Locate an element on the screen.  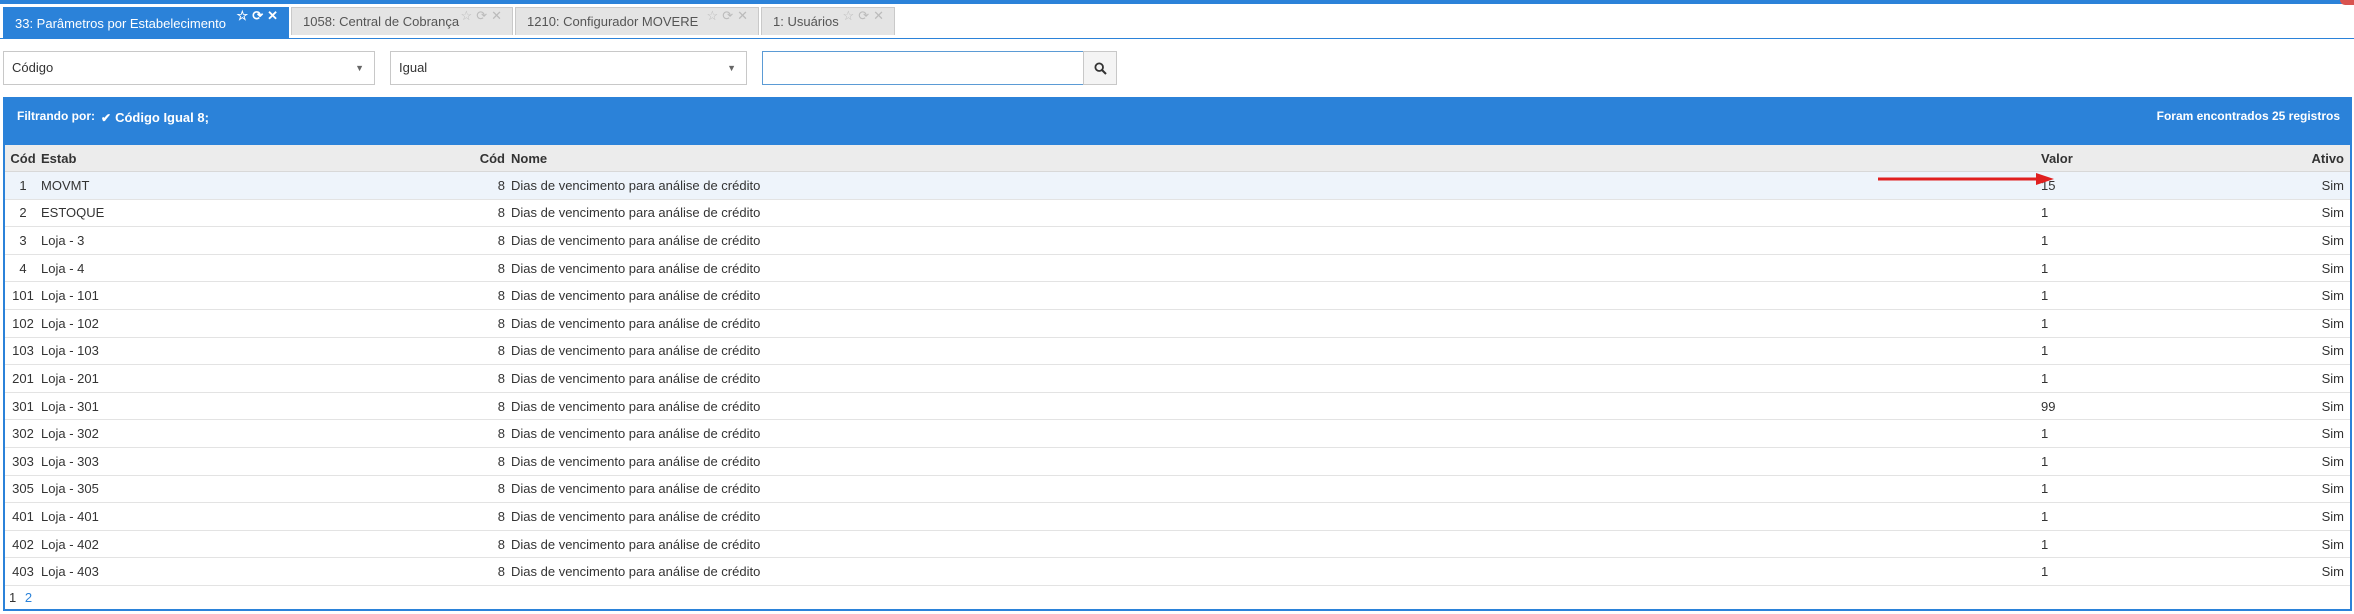
search-button is located at coordinates (1100, 68).